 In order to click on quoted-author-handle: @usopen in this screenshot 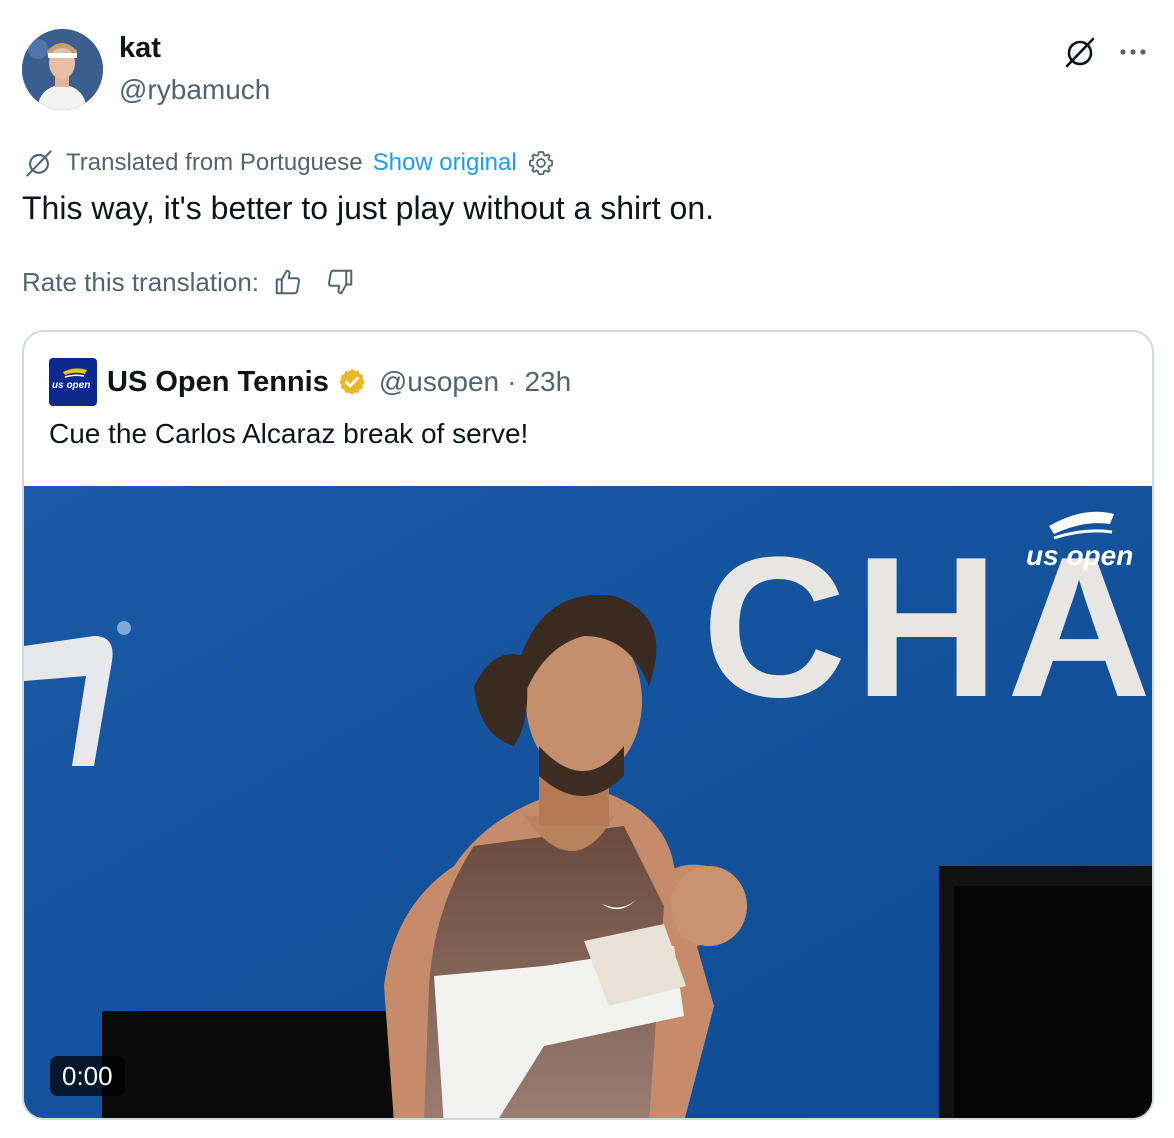, I will do `click(439, 382)`.